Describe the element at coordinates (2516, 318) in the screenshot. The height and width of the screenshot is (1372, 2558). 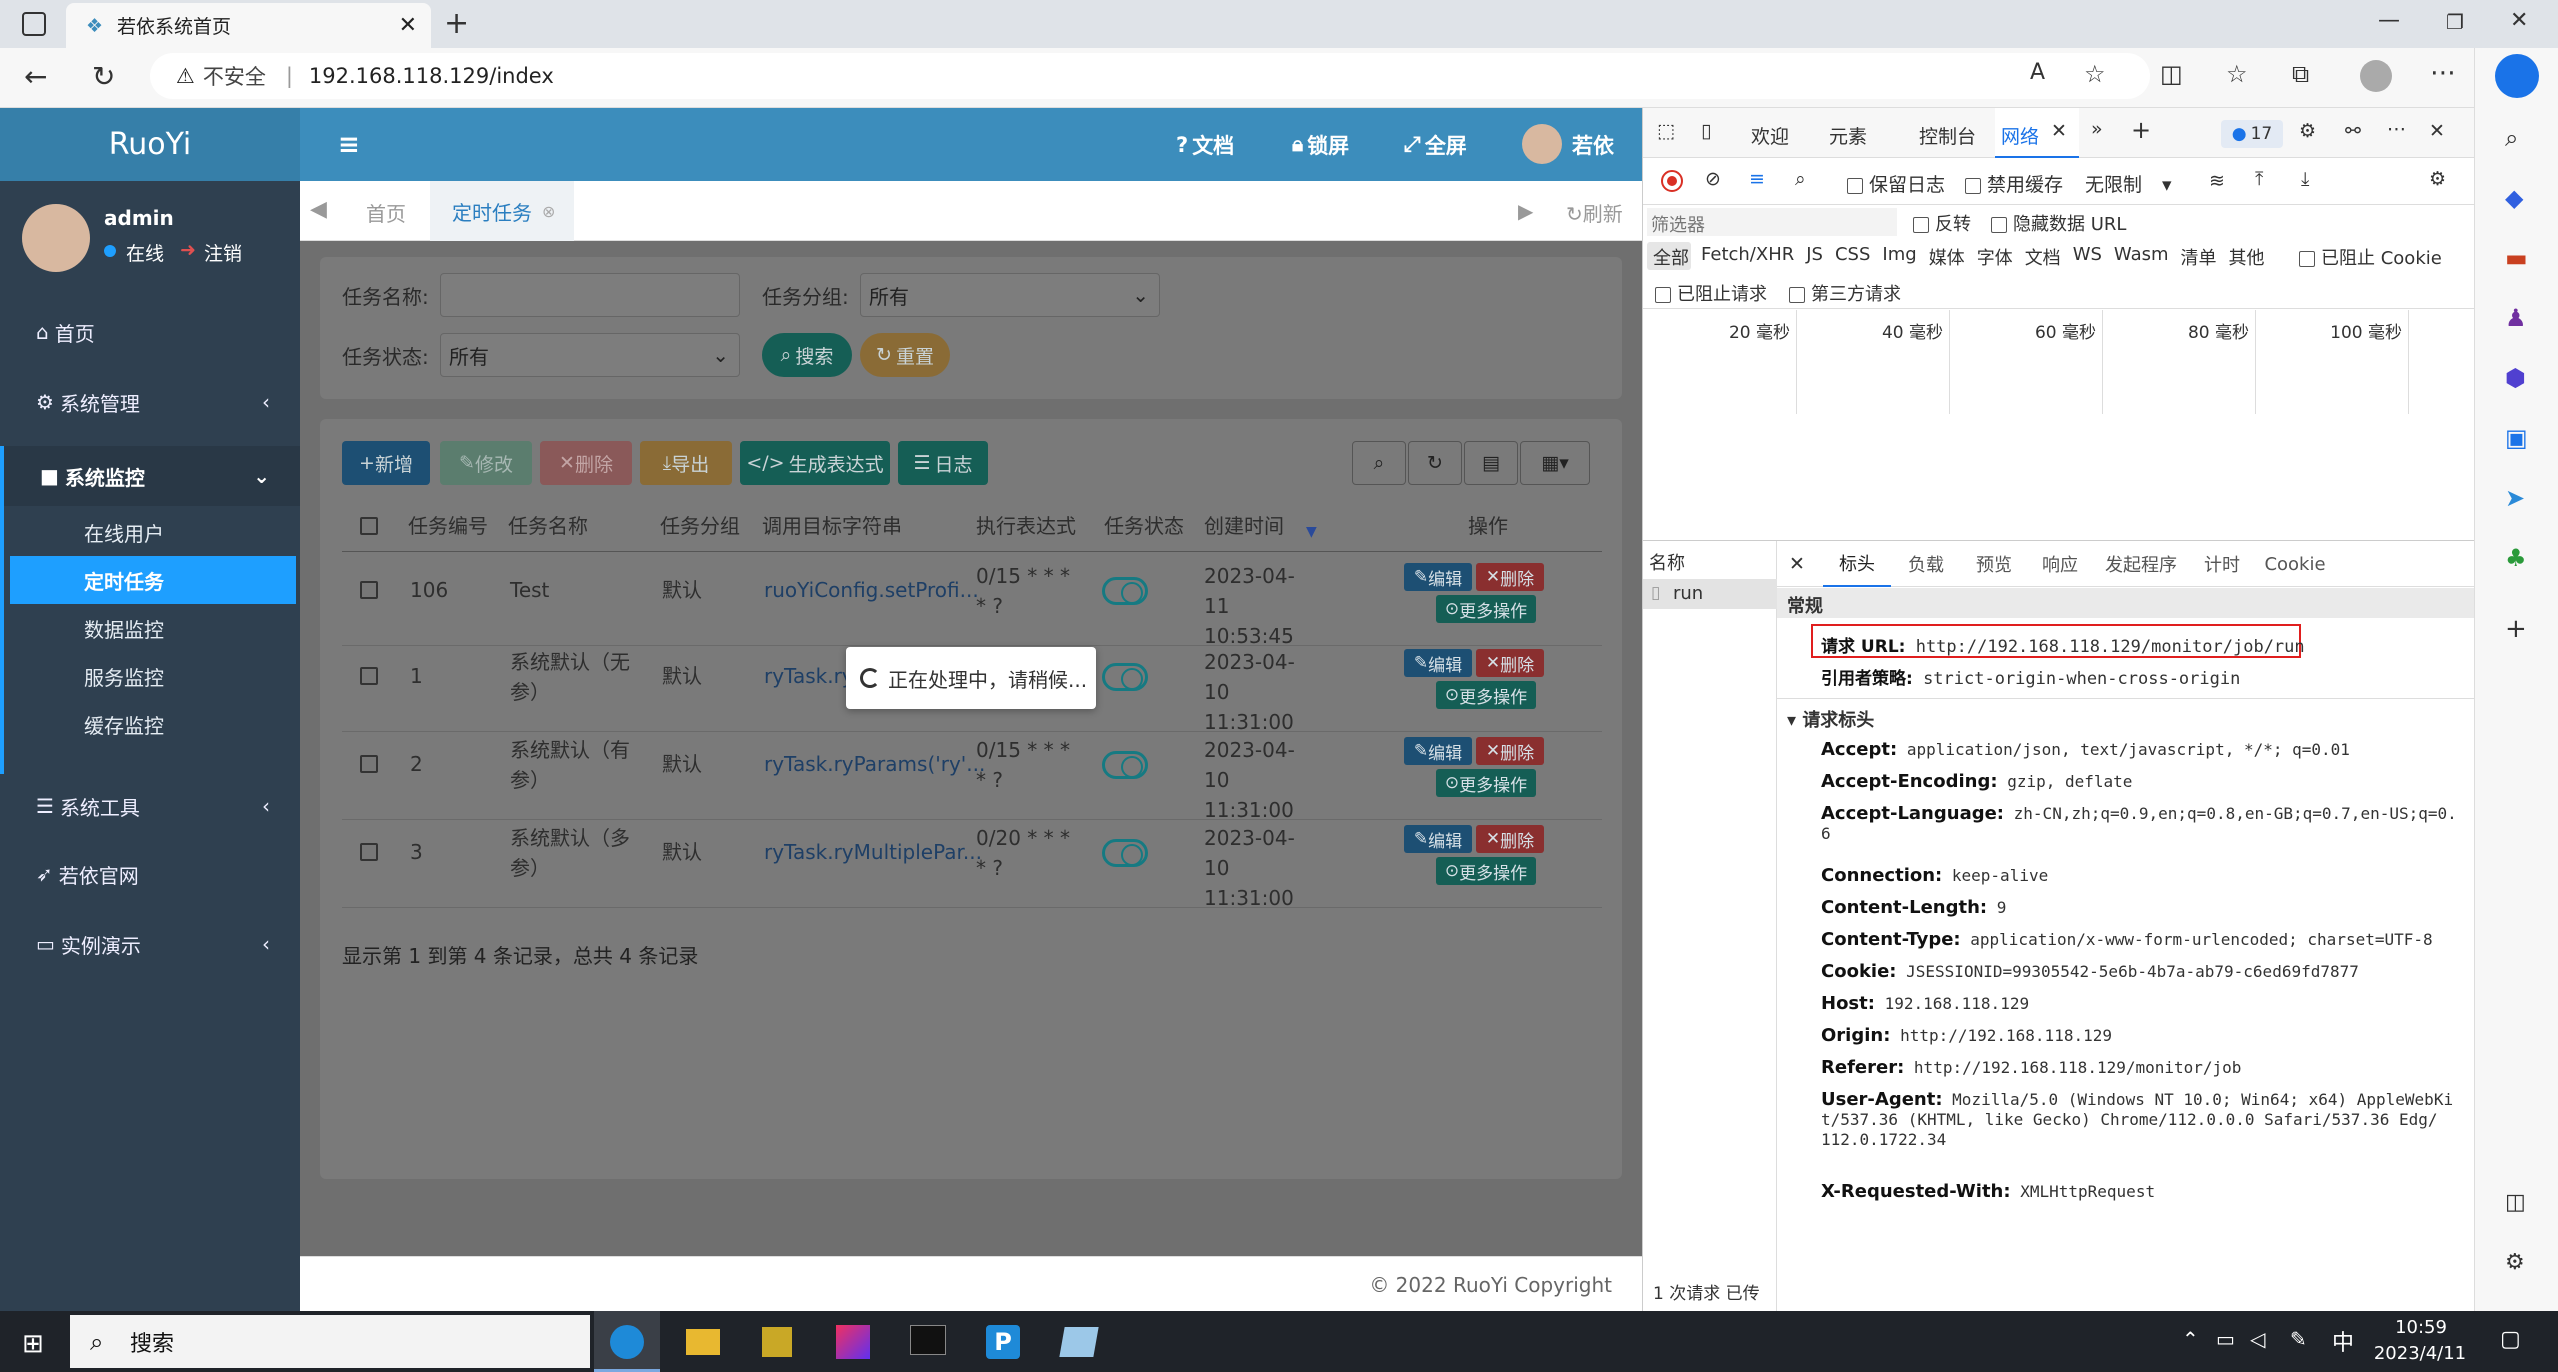
I see `games-icon: ♟` at that location.